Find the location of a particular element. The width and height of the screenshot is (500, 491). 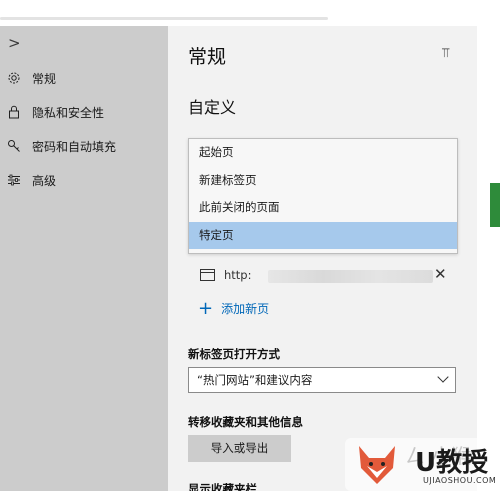

plus-icon: + is located at coordinates (206, 308).